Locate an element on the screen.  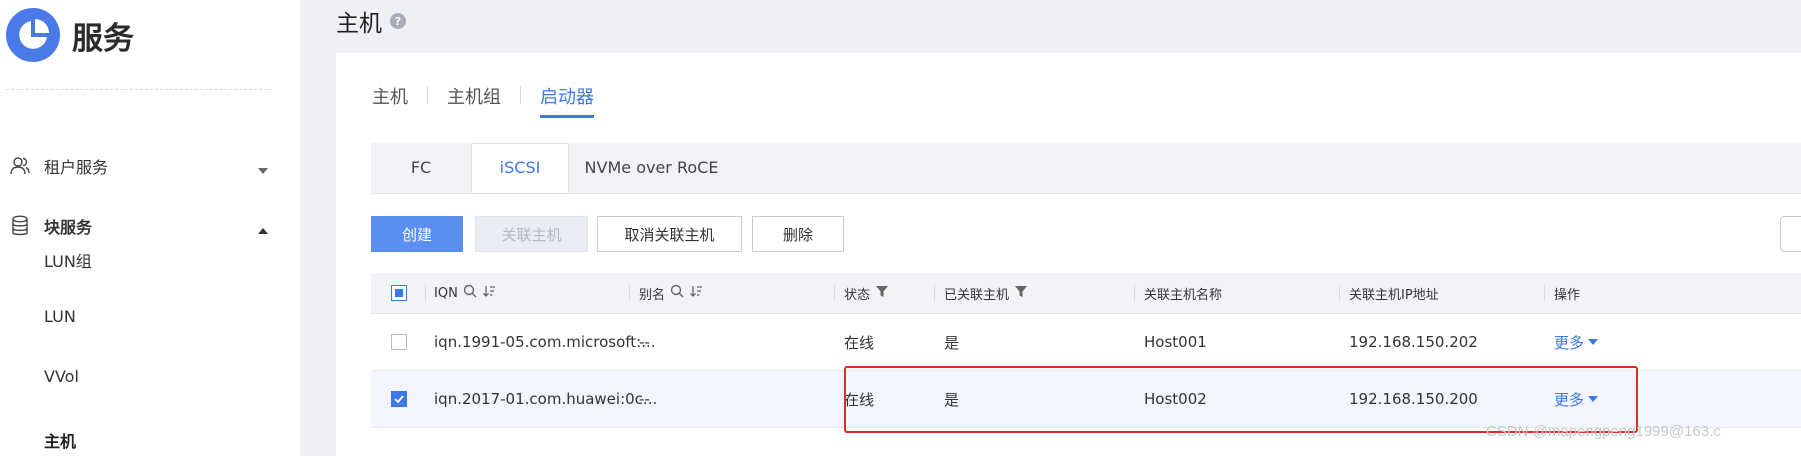
column-actions: 操作 is located at coordinates (1567, 293).